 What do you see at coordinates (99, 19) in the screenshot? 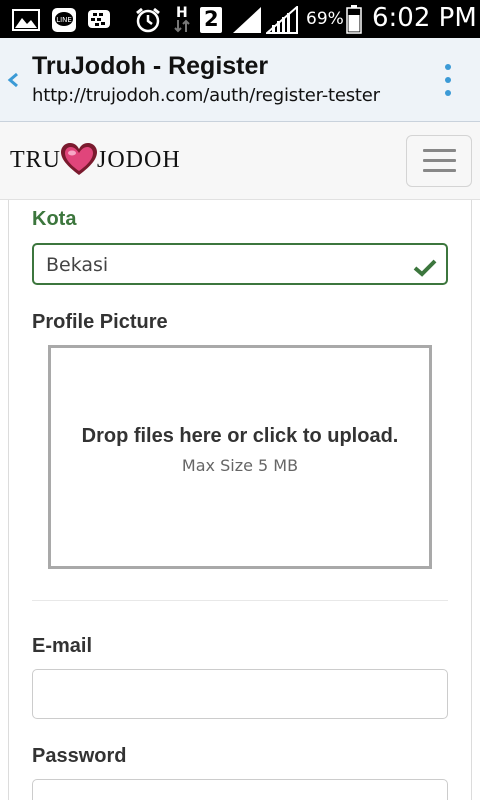
I see `bbm-icon` at bounding box center [99, 19].